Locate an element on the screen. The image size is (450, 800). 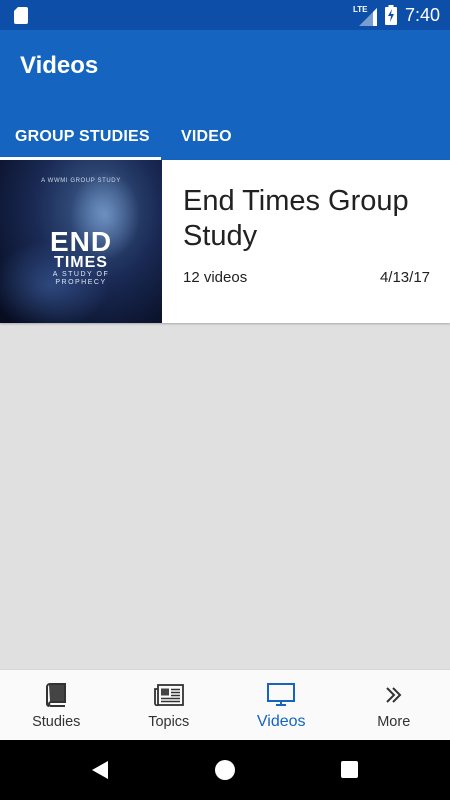
nav-label-videos: Videos is located at coordinates (281, 721).